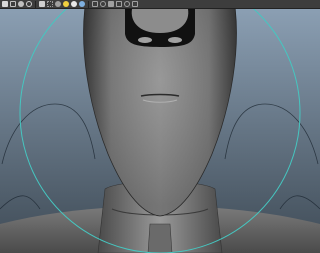  Describe the element at coordinates (82, 4) in the screenshot. I see `texture-icon` at that location.